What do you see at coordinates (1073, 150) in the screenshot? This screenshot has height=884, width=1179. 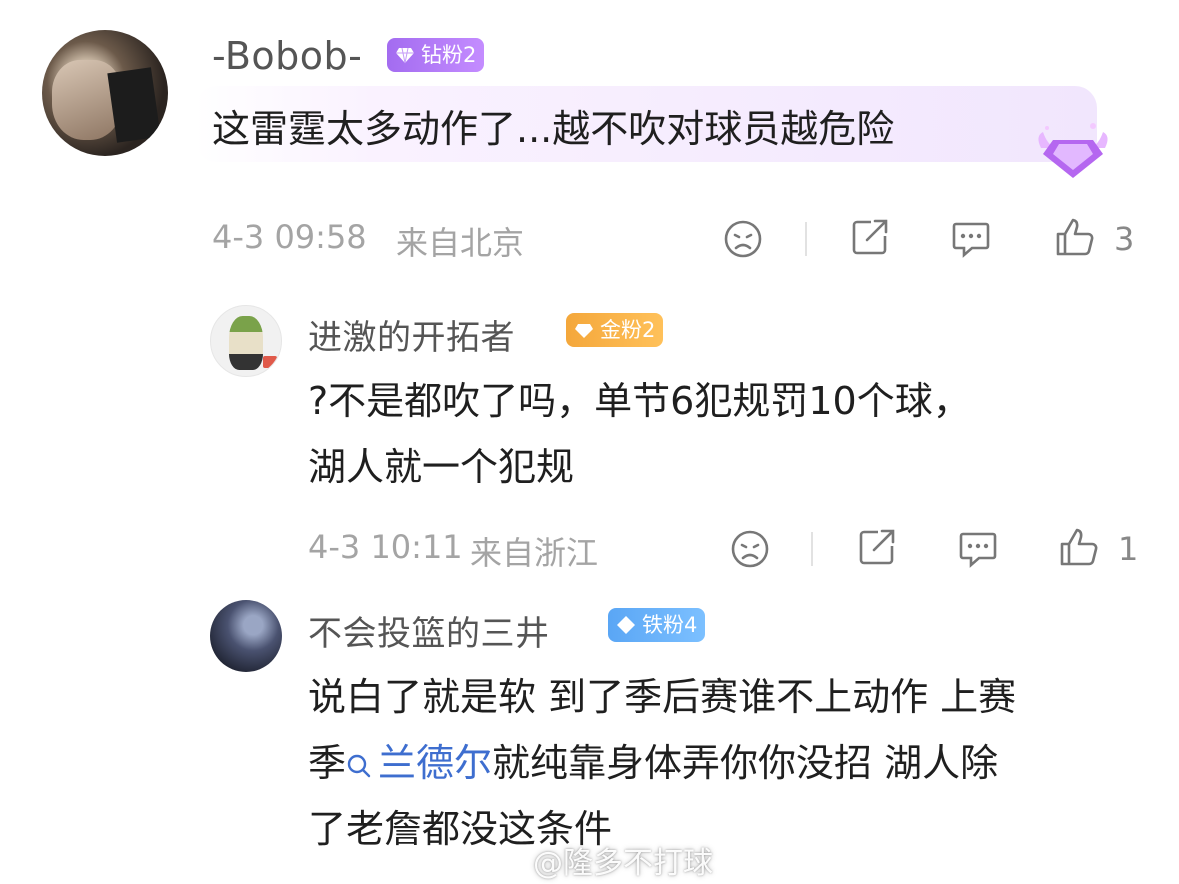 I see `crown-gem-icon` at bounding box center [1073, 150].